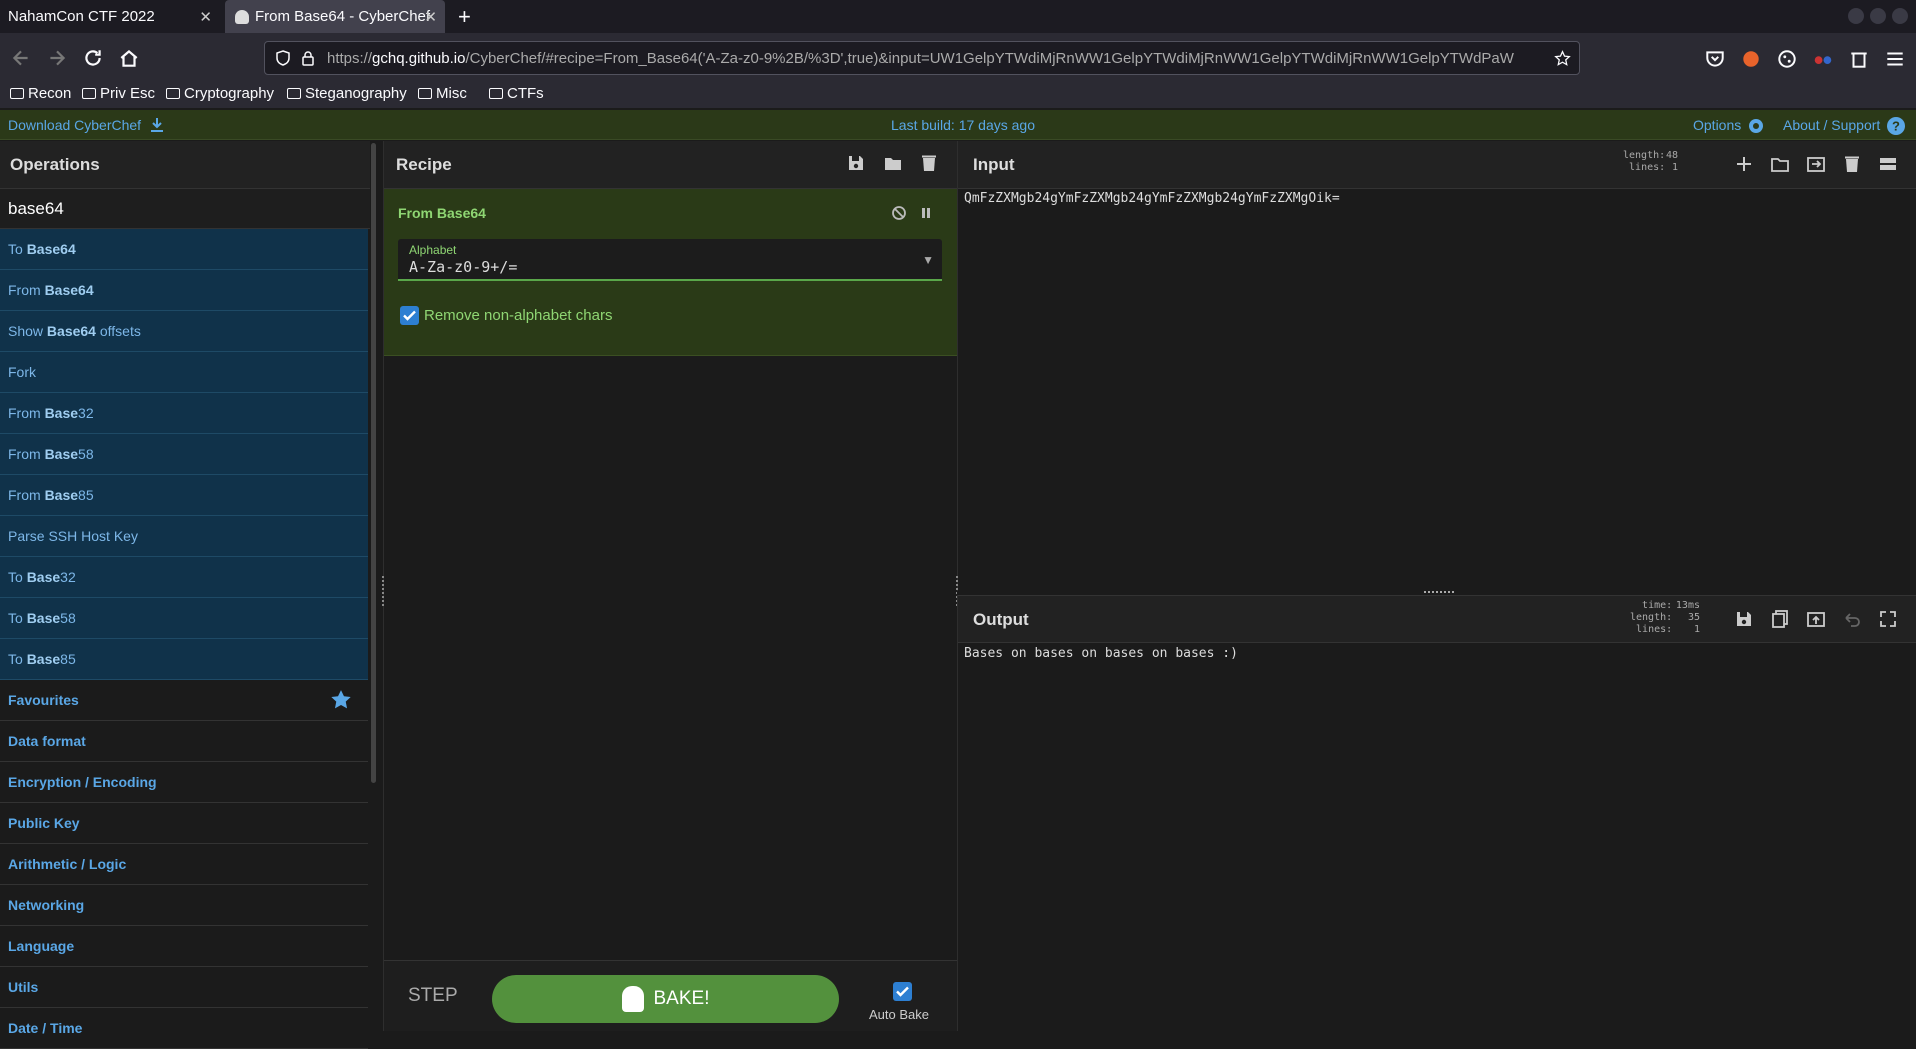 The height and width of the screenshot is (1049, 1916). Describe the element at coordinates (184, 413) in the screenshot. I see `operation-item: From Base32` at that location.